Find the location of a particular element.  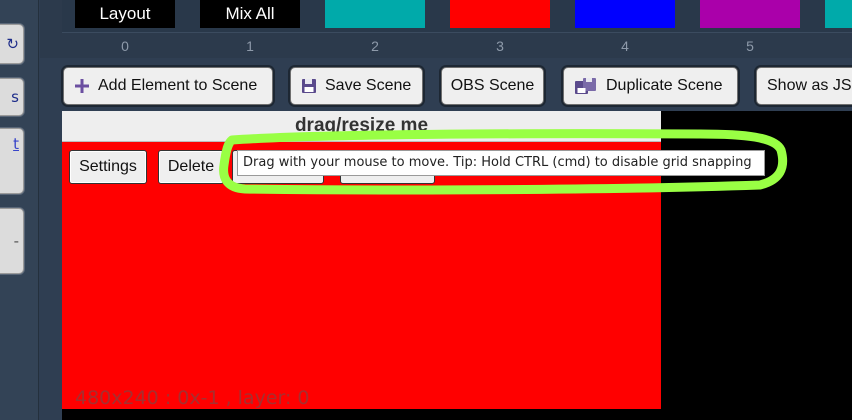

sidebar-link-button: t is located at coordinates (12, 161).